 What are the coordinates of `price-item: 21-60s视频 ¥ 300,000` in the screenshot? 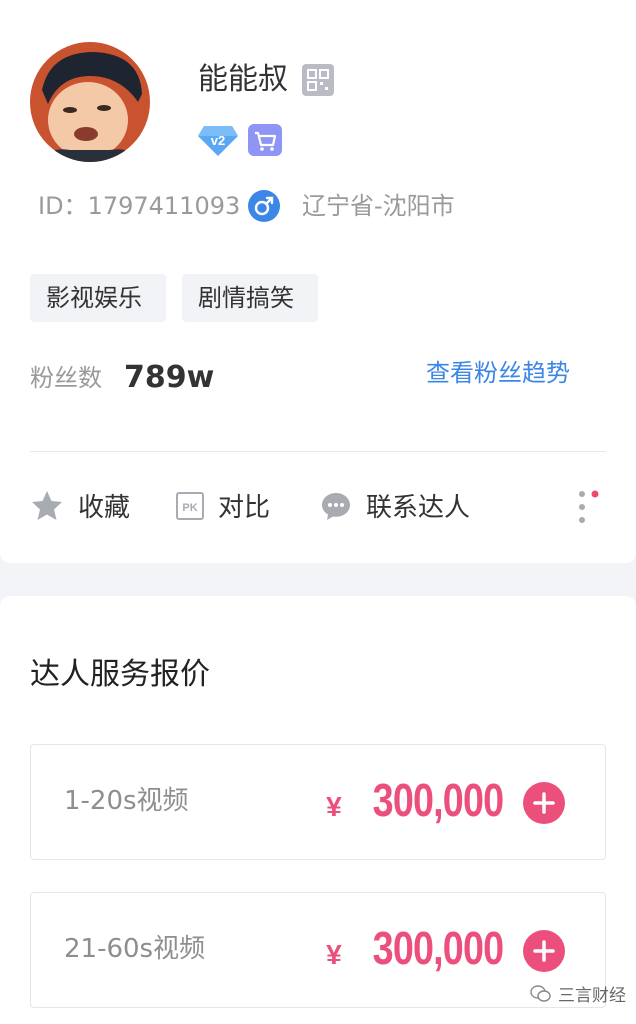 It's located at (318, 950).